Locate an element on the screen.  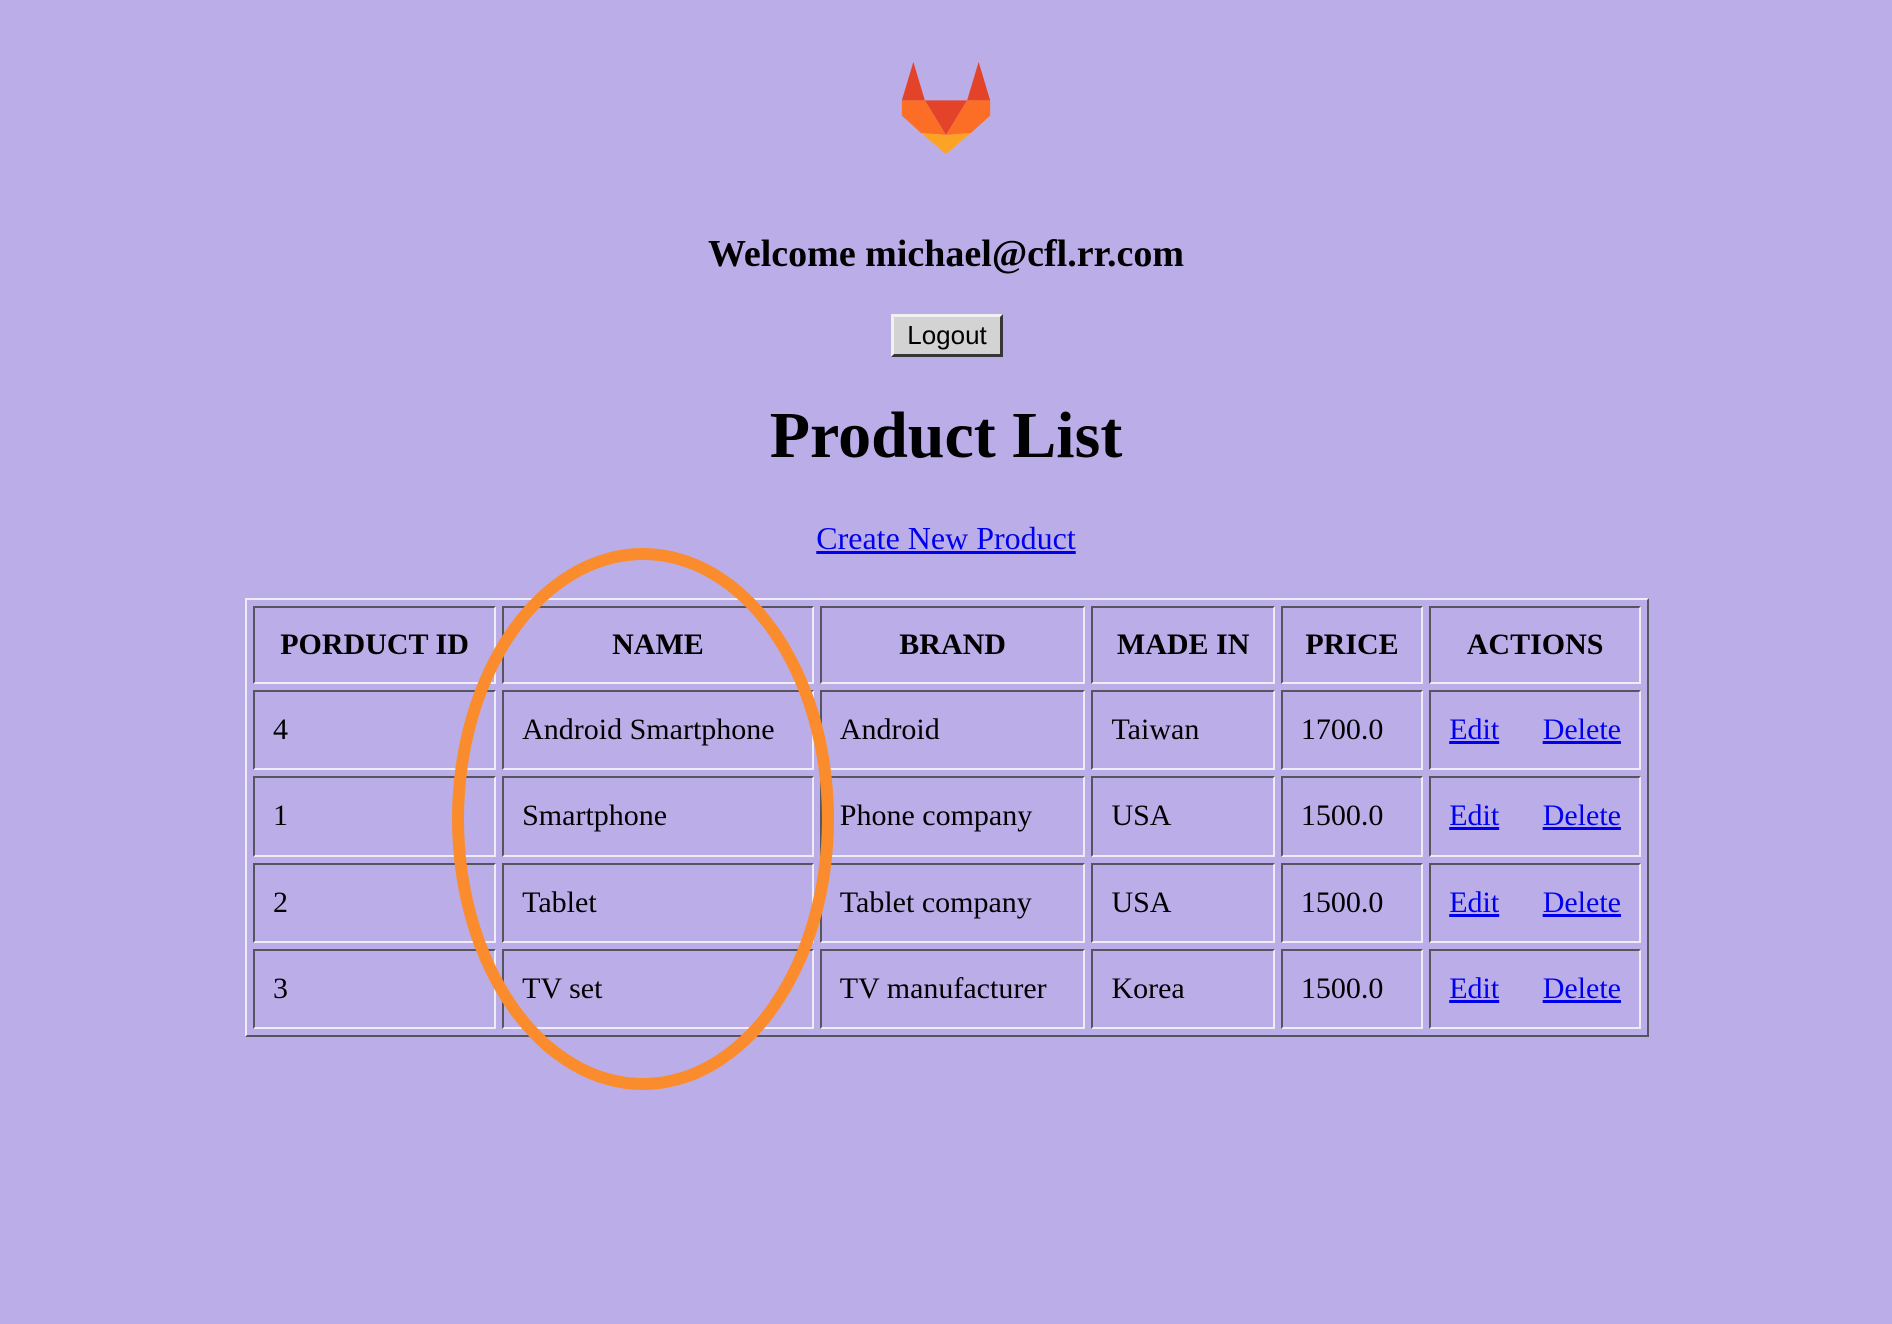
page-title: Product List is located at coordinates (946, 435).